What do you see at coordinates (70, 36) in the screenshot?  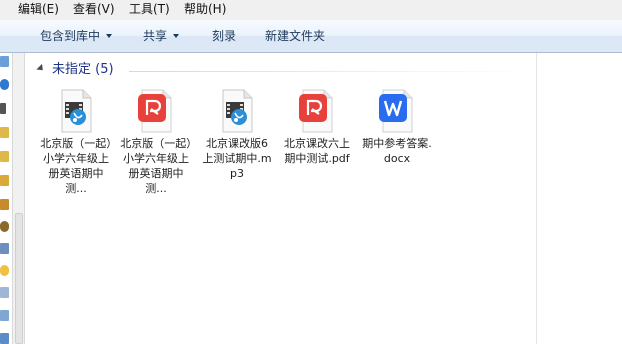 I see `include-in-library-label: 包含到库中` at bounding box center [70, 36].